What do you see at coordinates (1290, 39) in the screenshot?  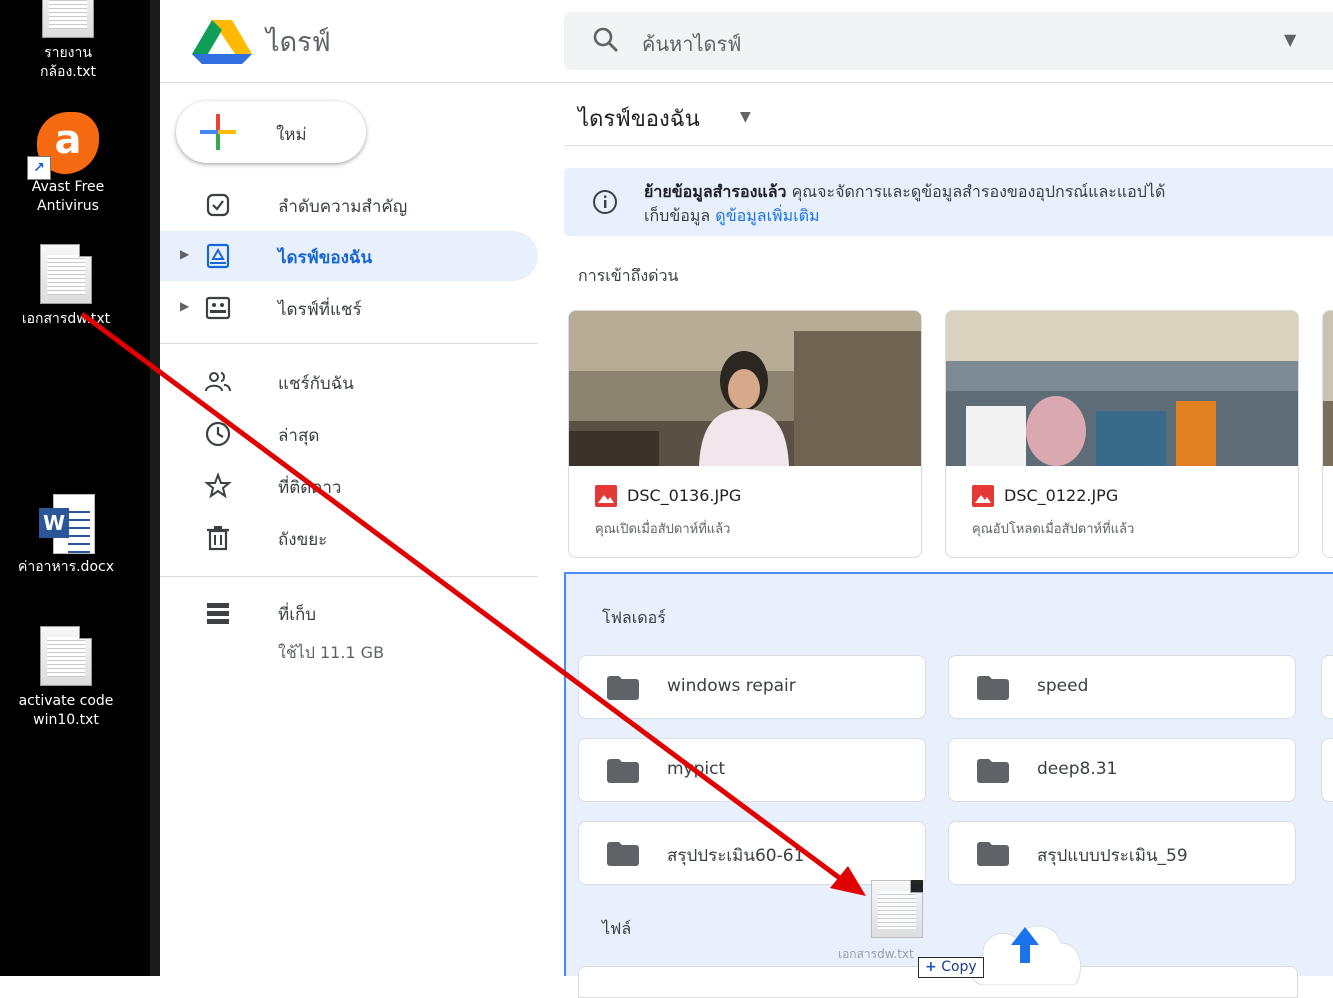 I see `search-options-caret-icon: ▼` at bounding box center [1290, 39].